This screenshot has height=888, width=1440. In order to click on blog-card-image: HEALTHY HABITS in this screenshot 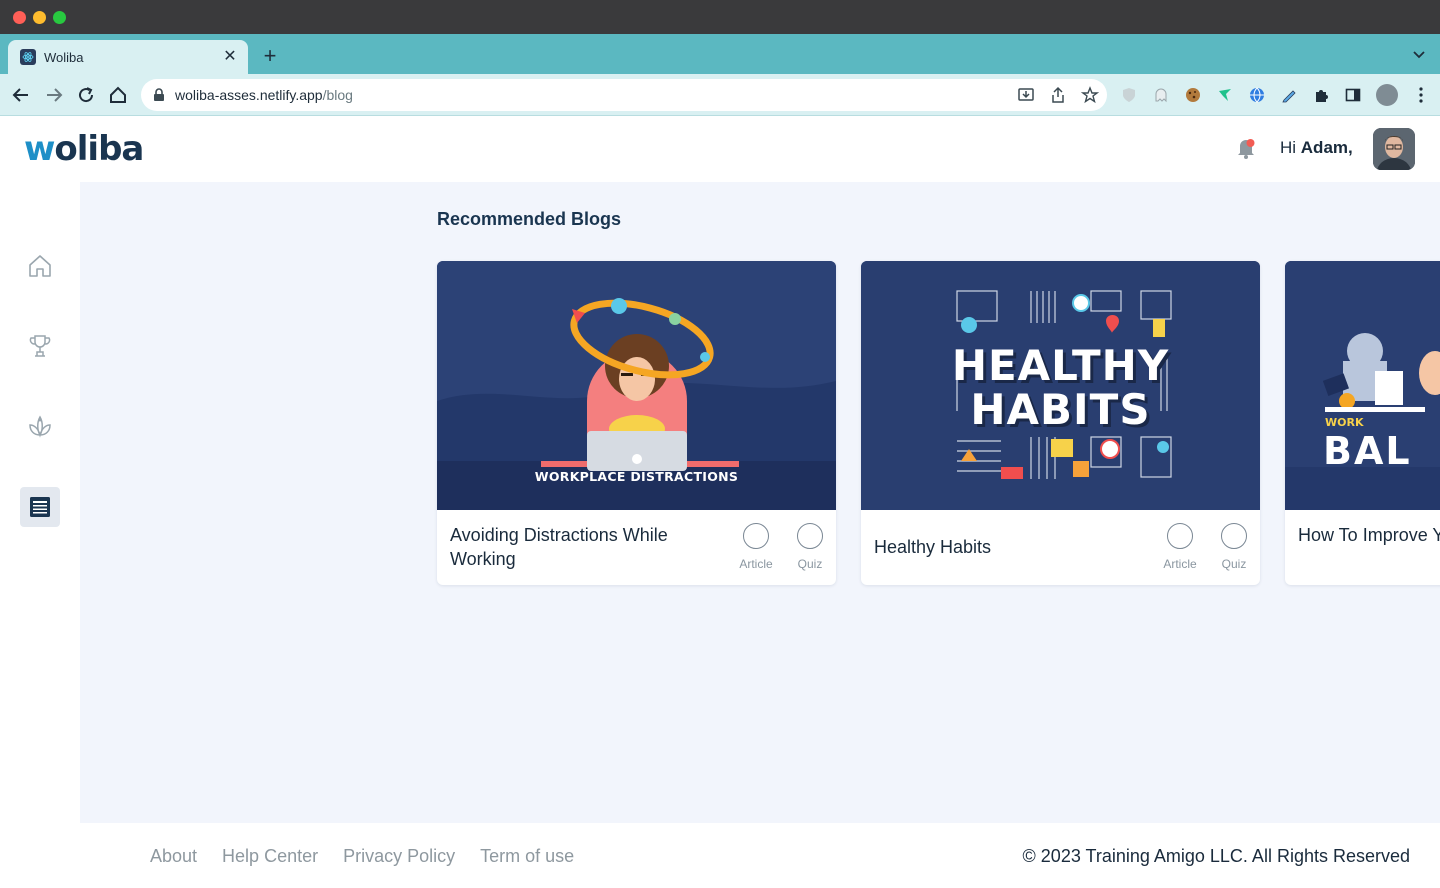, I will do `click(1060, 385)`.